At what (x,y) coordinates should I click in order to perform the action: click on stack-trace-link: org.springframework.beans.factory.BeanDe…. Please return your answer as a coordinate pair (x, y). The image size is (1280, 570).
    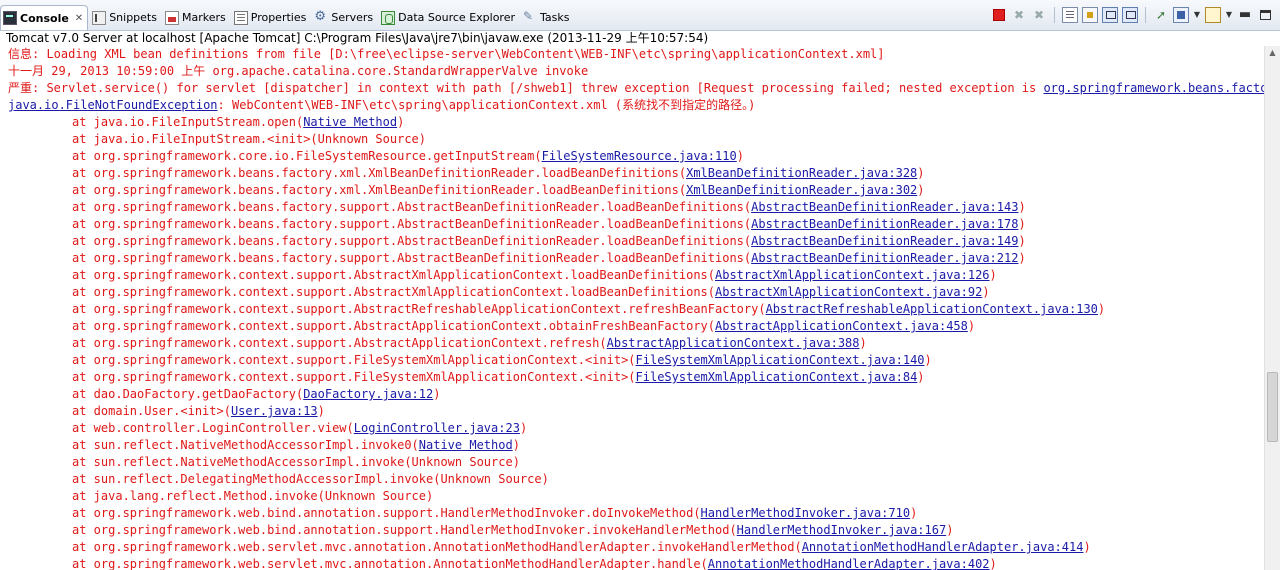
    Looking at the image, I should click on (1153, 88).